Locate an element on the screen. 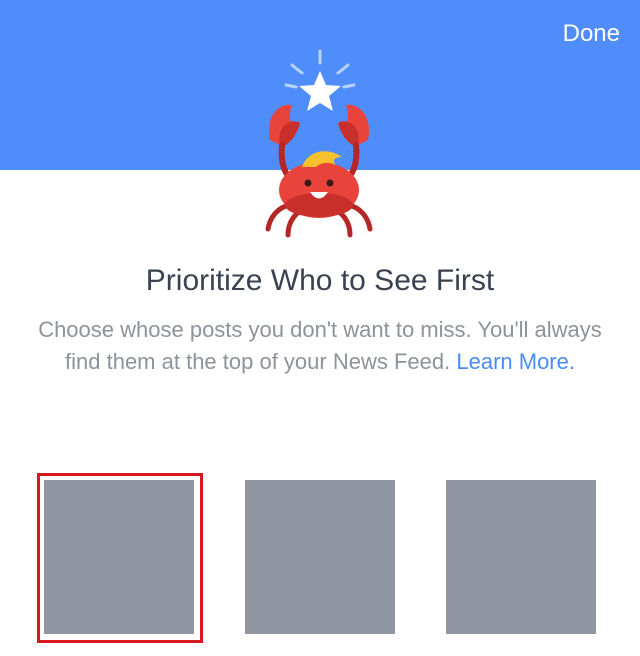 The width and height of the screenshot is (640, 656). page-title: Prioritize Who to See First is located at coordinates (320, 280).